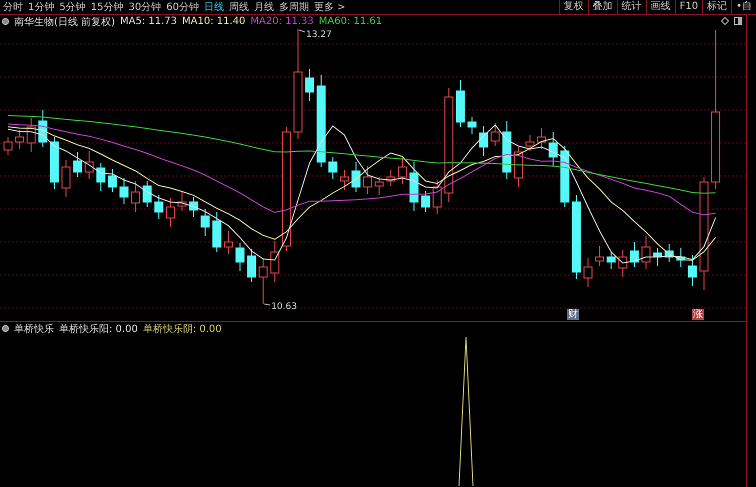 The height and width of the screenshot is (487, 756). I want to click on ma-value: MA10: 11.40, so click(214, 21).